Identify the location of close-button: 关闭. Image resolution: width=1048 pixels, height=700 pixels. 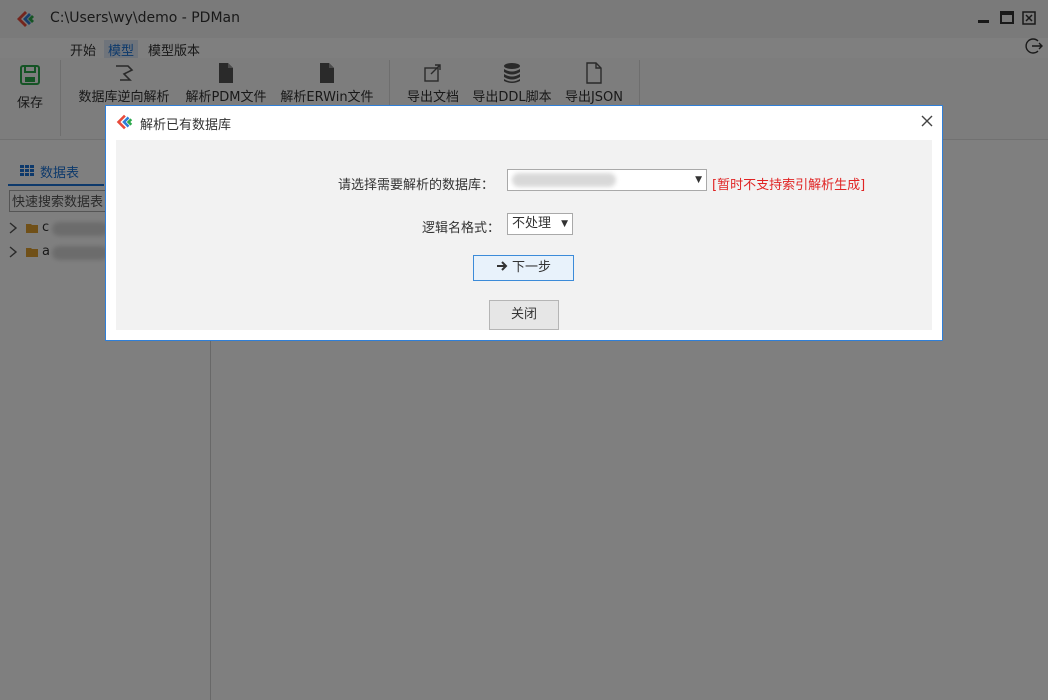
(524, 315).